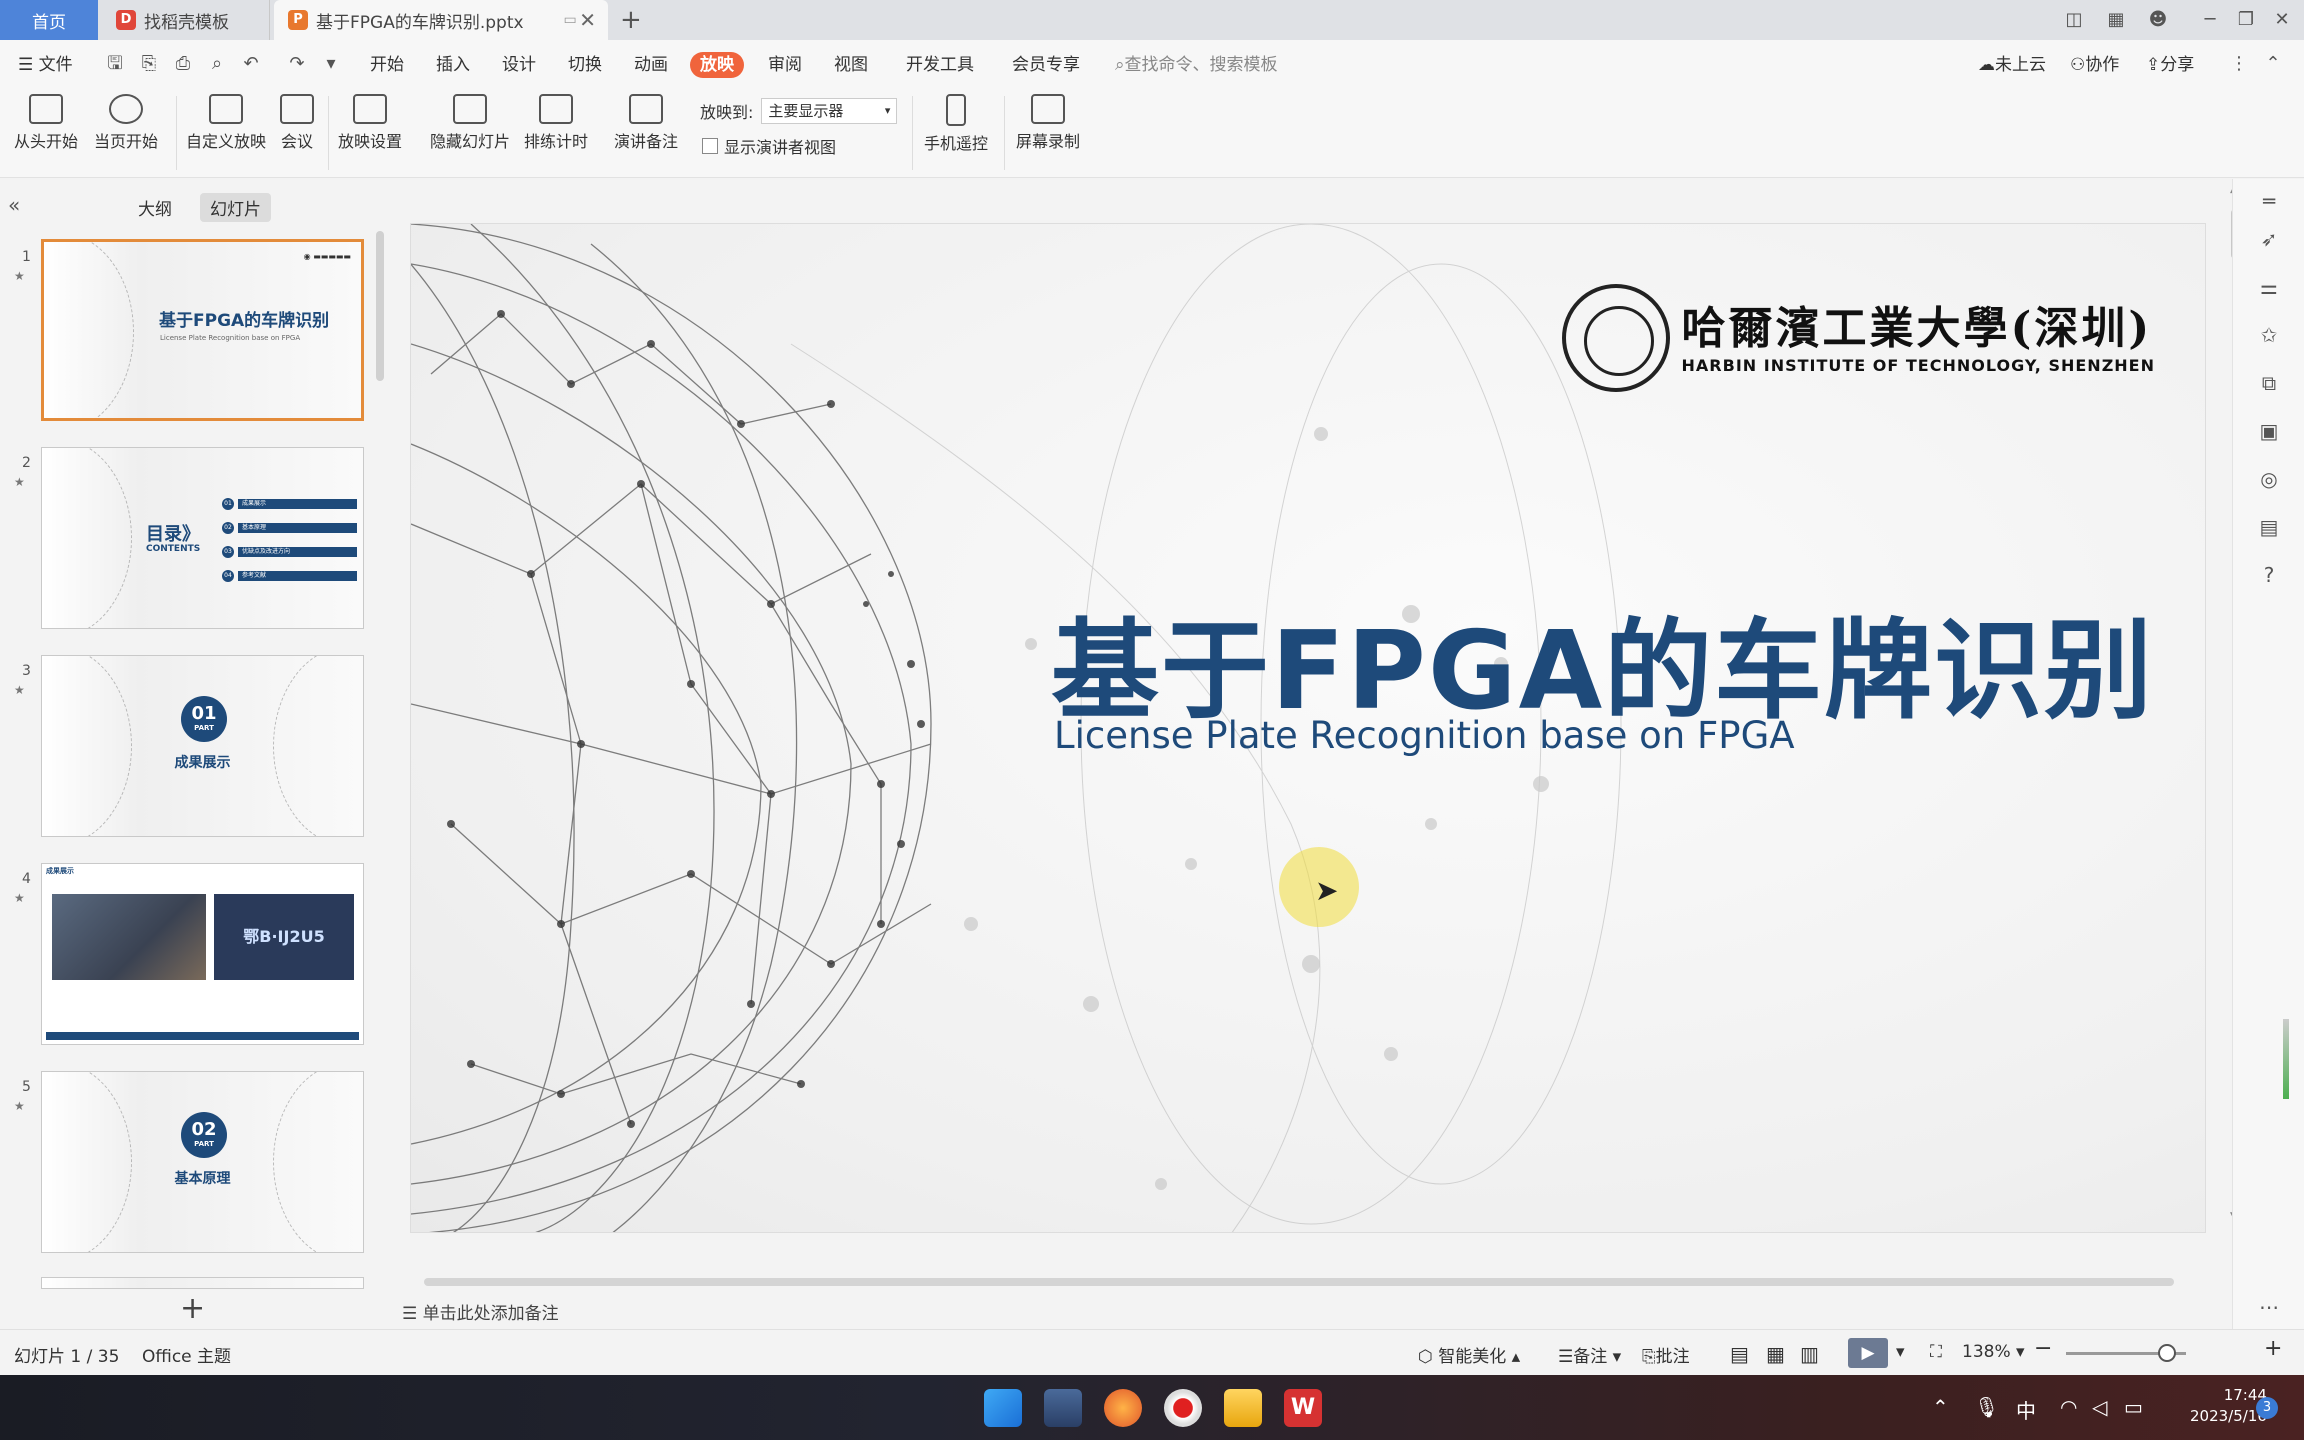 The height and width of the screenshot is (1440, 2304). Describe the element at coordinates (2158, 20) in the screenshot. I see `avatar: ☻` at that location.